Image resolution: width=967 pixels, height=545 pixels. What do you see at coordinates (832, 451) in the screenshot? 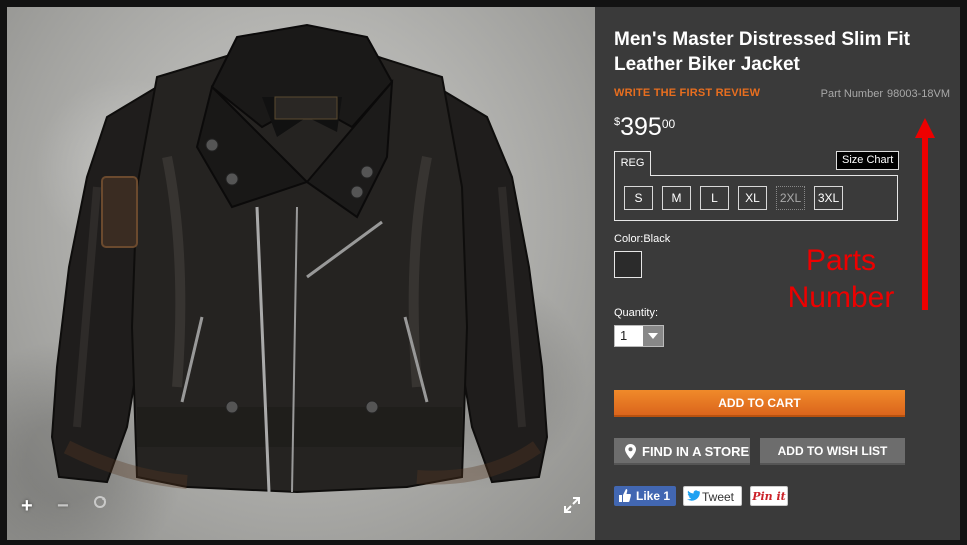
I see `add-to-wish-list-button: ADD TO WISH LIST` at bounding box center [832, 451].